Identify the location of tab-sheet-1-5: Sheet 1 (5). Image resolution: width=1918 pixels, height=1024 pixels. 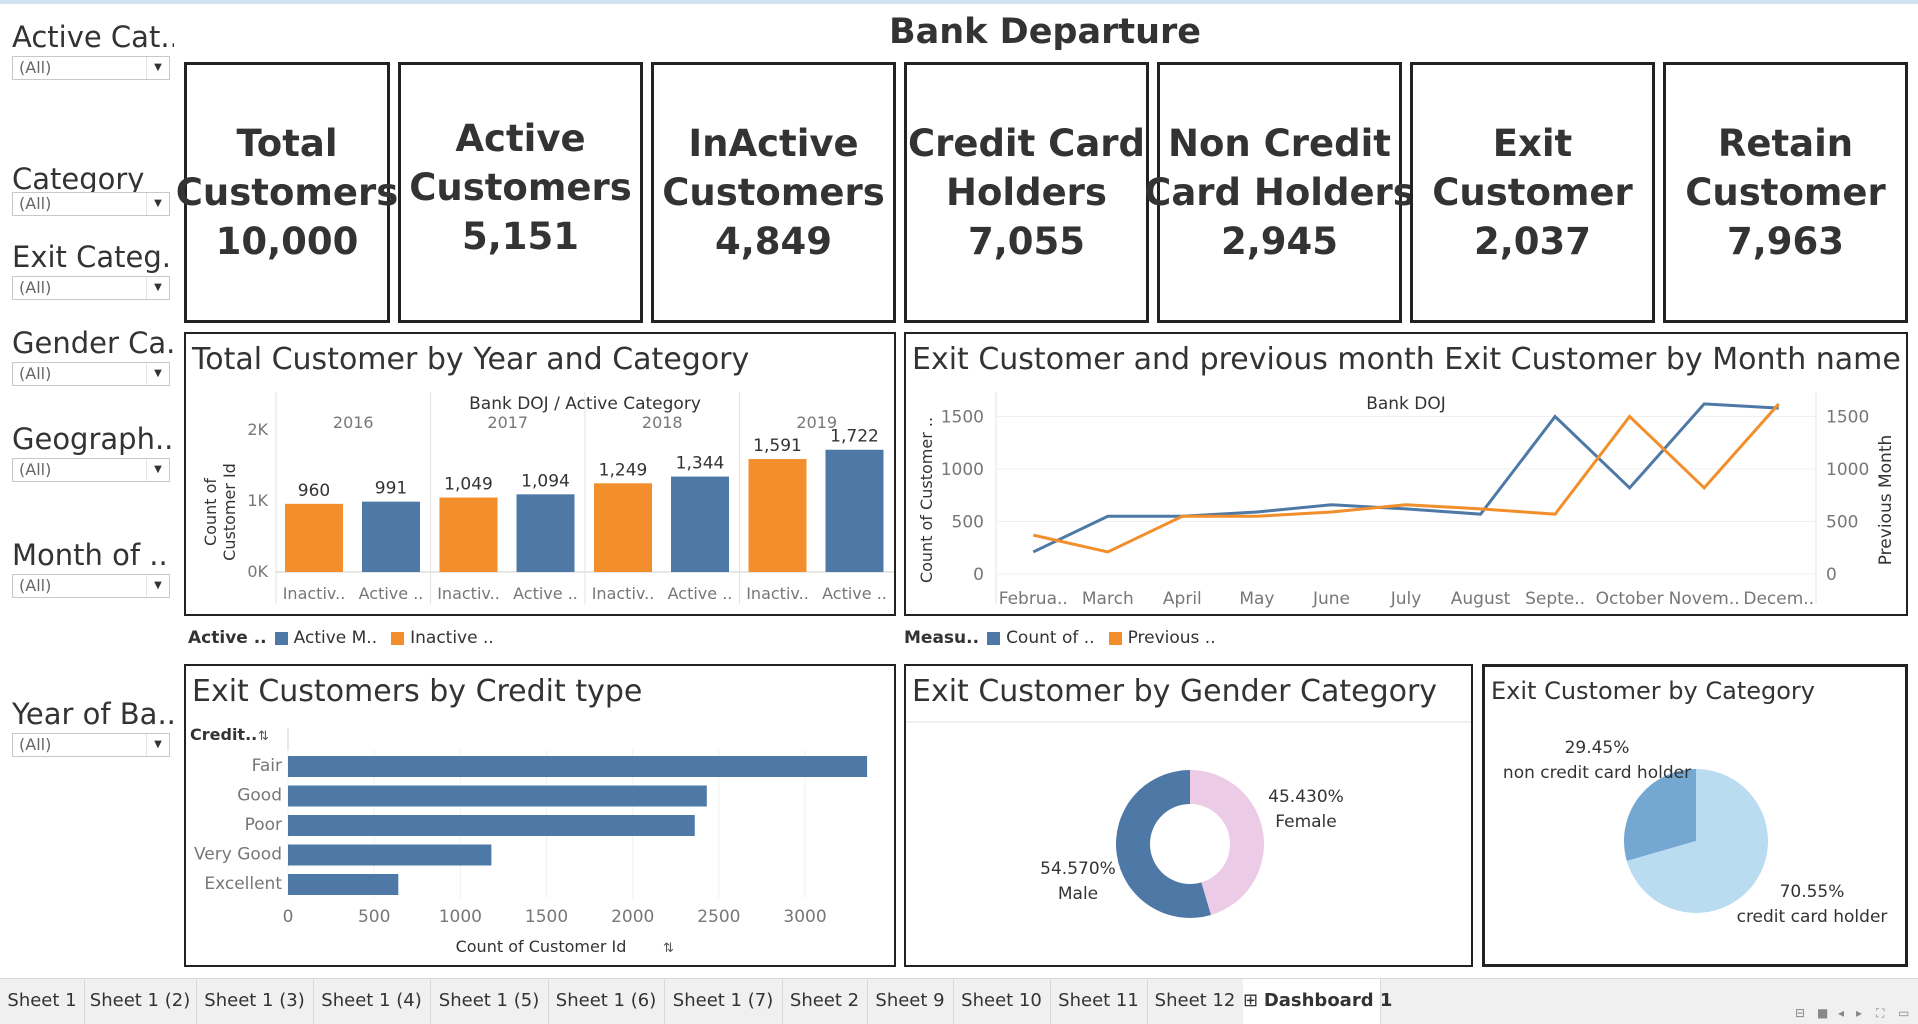
(489, 1001).